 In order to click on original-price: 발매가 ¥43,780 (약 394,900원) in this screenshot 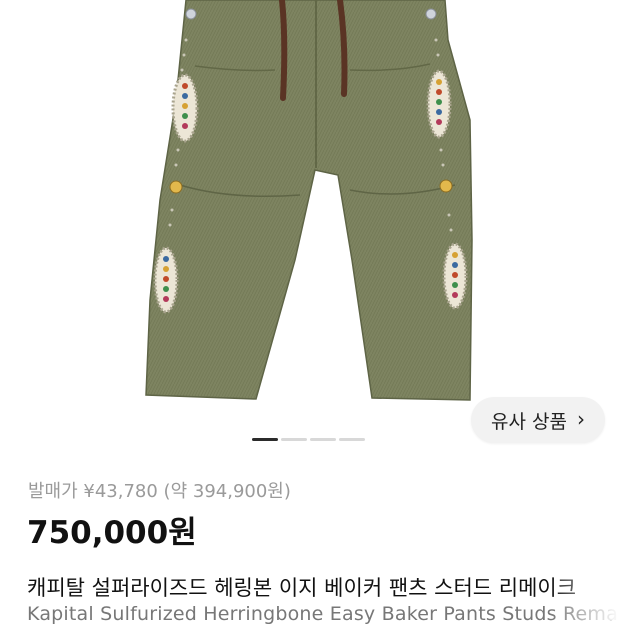, I will do `click(159, 491)`.